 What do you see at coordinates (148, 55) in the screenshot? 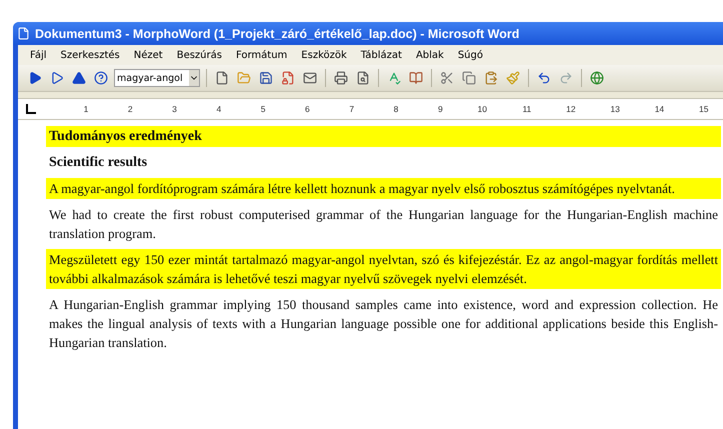
I see `menu-item: Nézet` at bounding box center [148, 55].